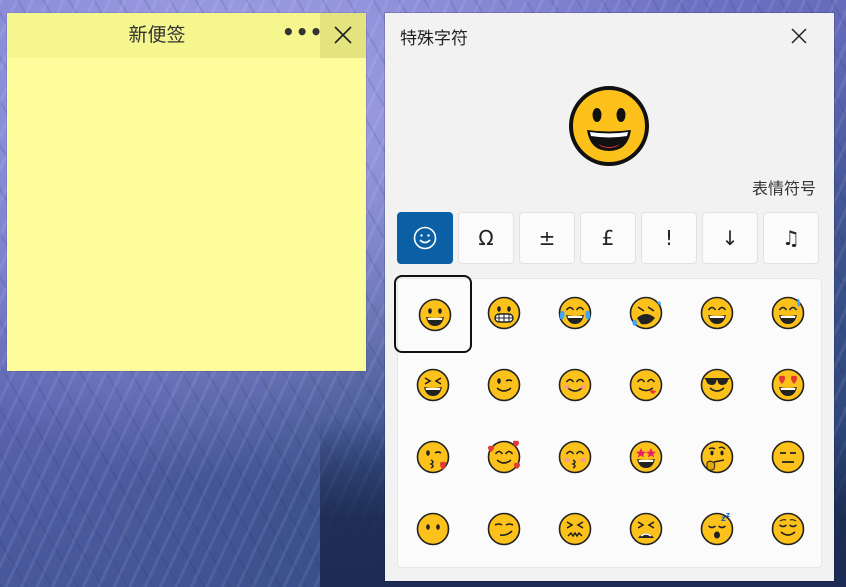  I want to click on sticky-close-button, so click(343, 35).